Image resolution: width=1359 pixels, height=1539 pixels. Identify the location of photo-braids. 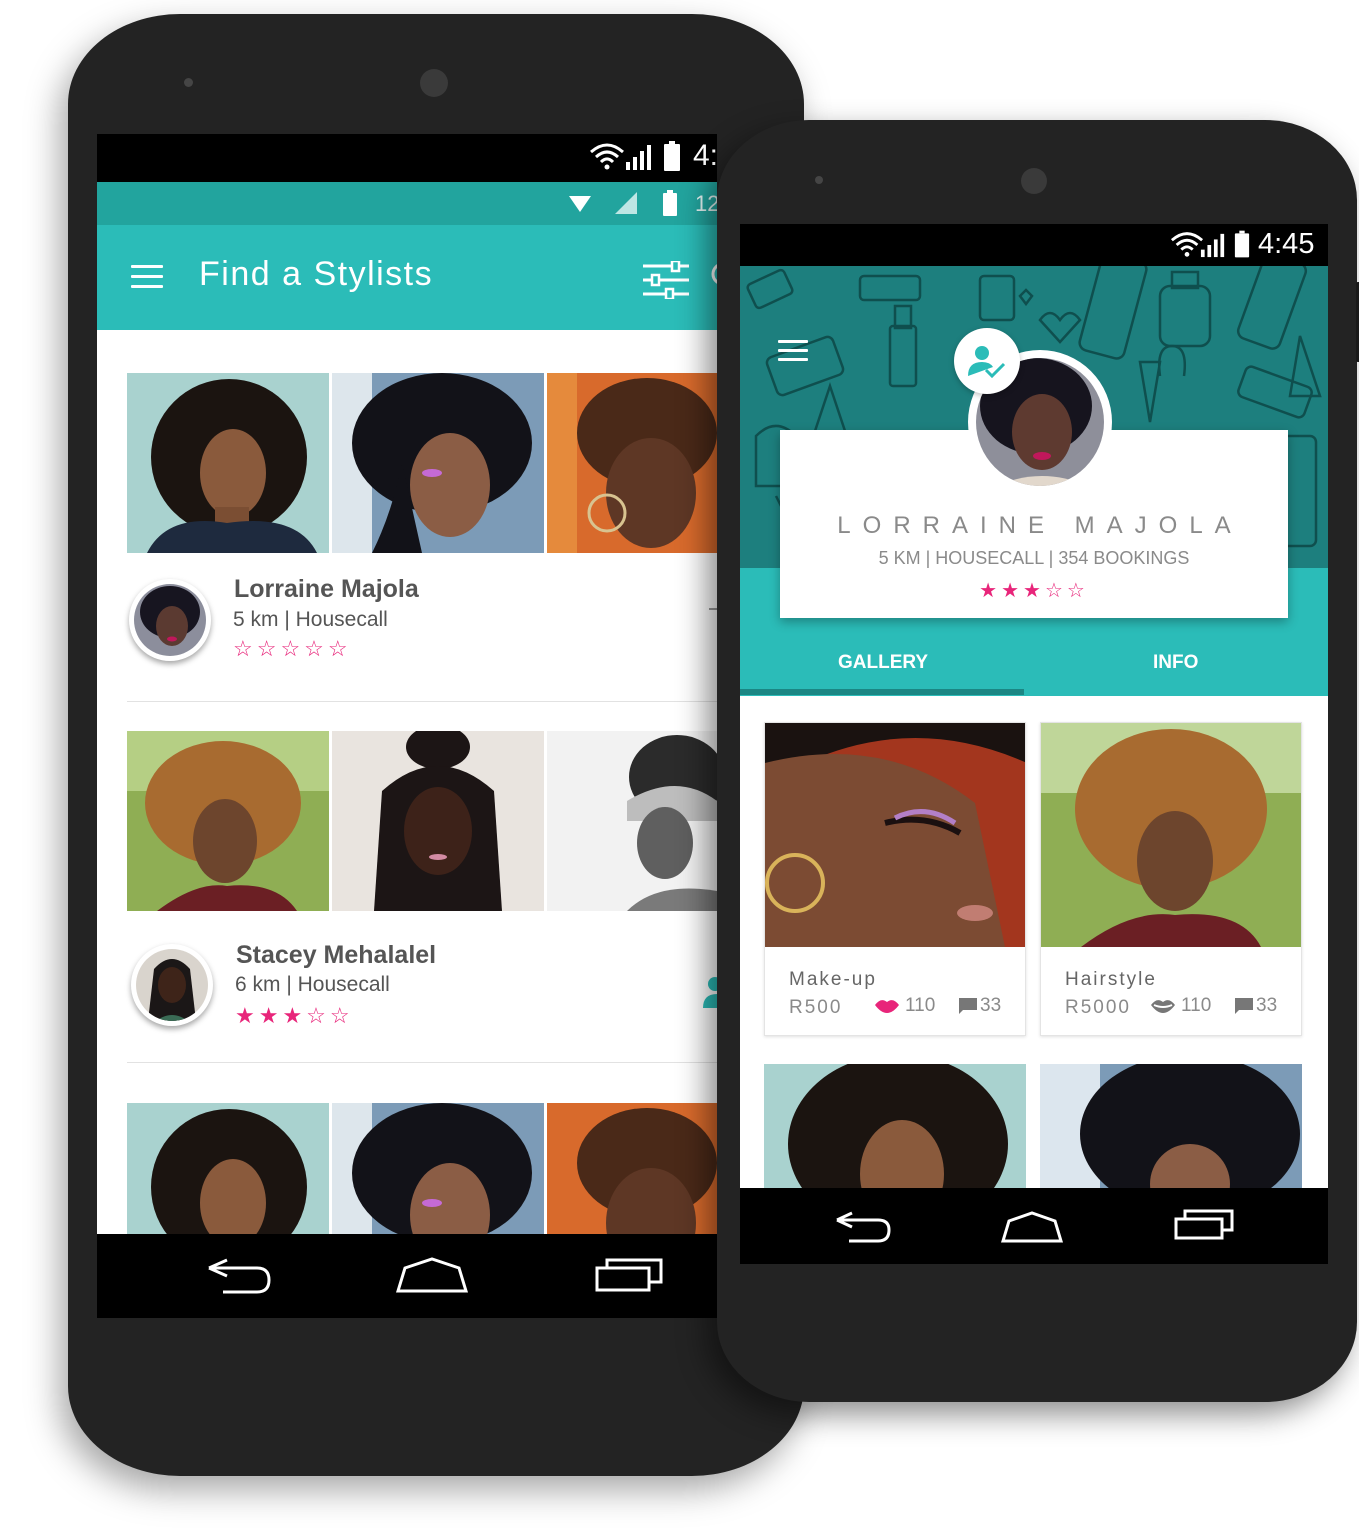
(438, 821).